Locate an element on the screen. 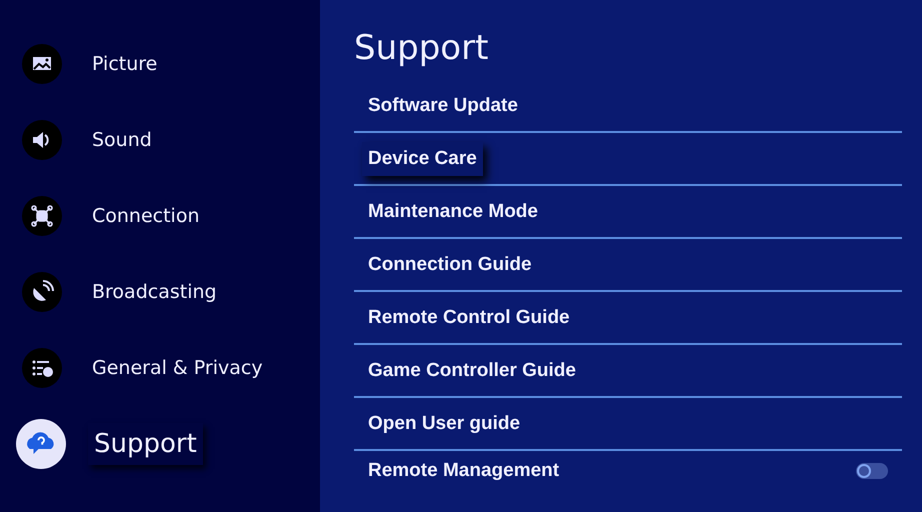 This screenshot has height=512, width=922. satellite-dish-icon is located at coordinates (42, 292).